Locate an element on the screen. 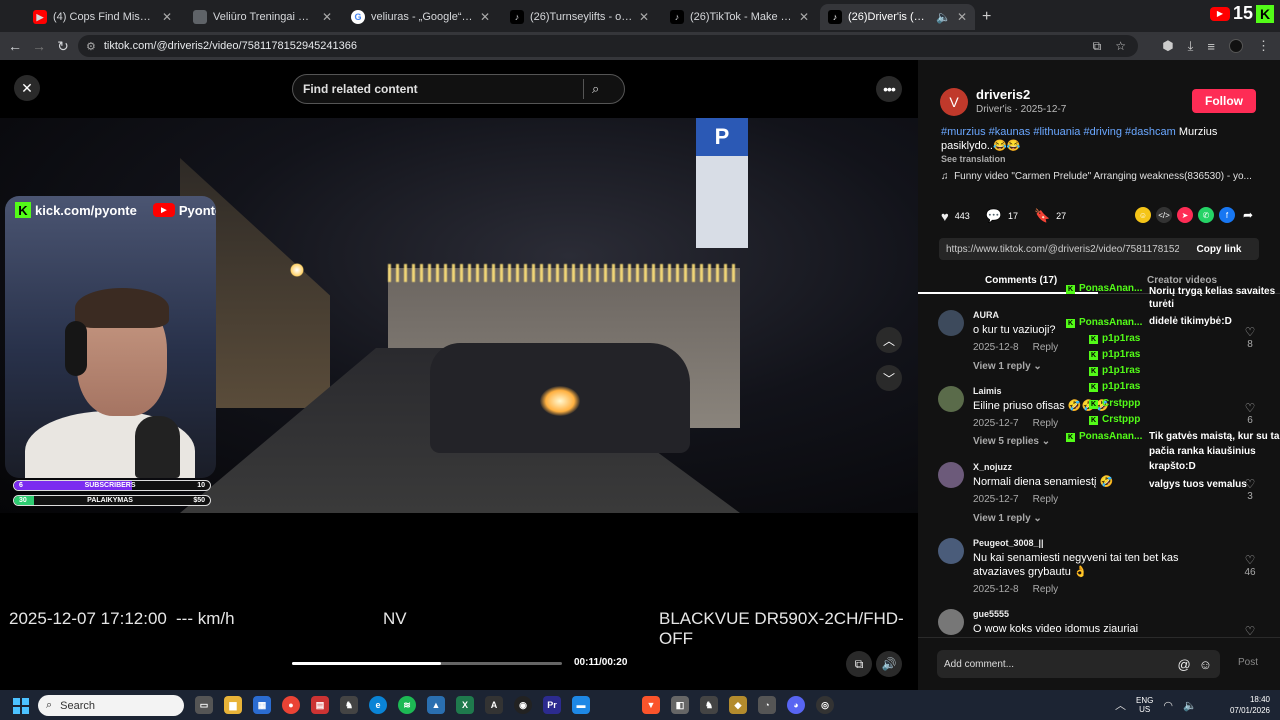  new-tab-button: + is located at coordinates (986, 17).